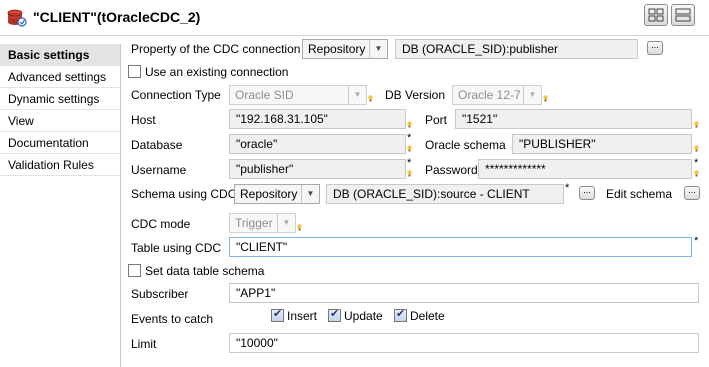 Image resolution: width=709 pixels, height=367 pixels. I want to click on subscriber-label: Subscriber, so click(160, 294).